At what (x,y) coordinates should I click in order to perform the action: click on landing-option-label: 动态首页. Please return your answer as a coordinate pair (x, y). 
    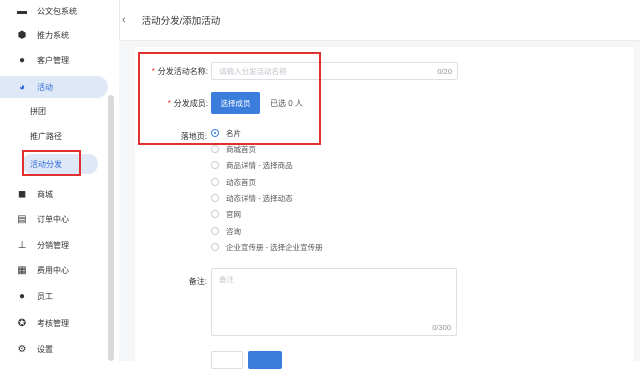
    Looking at the image, I should click on (241, 182).